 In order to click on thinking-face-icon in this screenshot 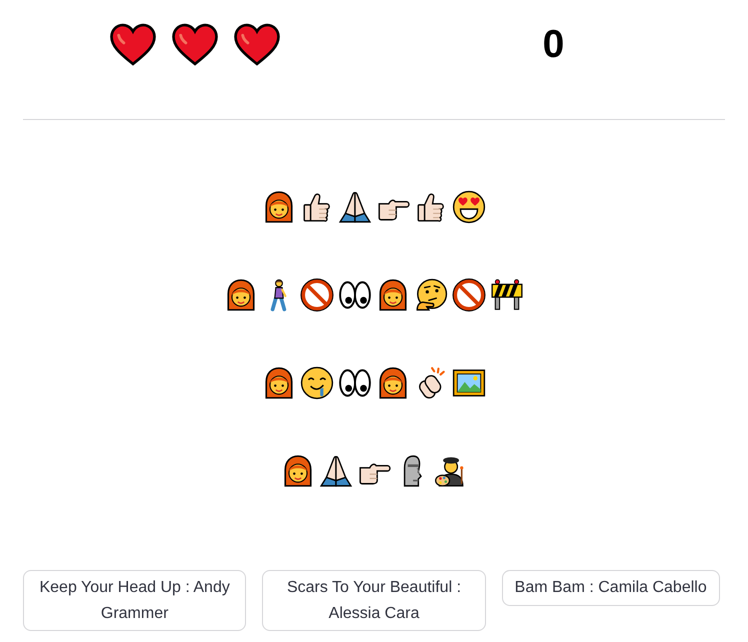, I will do `click(431, 295)`.